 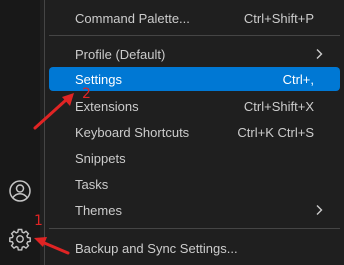 What do you see at coordinates (194, 158) in the screenshot?
I see `menu-item-snippets: Snippets` at bounding box center [194, 158].